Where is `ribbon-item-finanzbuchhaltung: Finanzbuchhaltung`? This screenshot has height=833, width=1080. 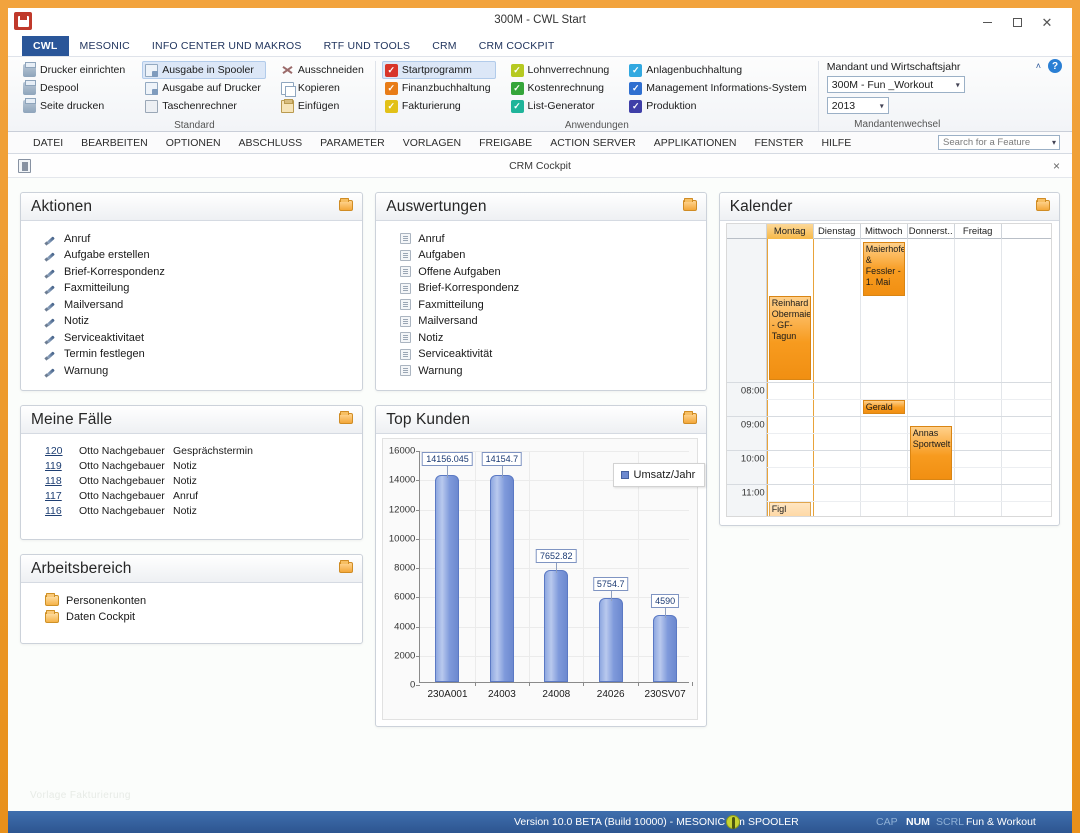
ribbon-item-finanzbuchhaltung: Finanzbuchhaltung is located at coordinates (439, 88).